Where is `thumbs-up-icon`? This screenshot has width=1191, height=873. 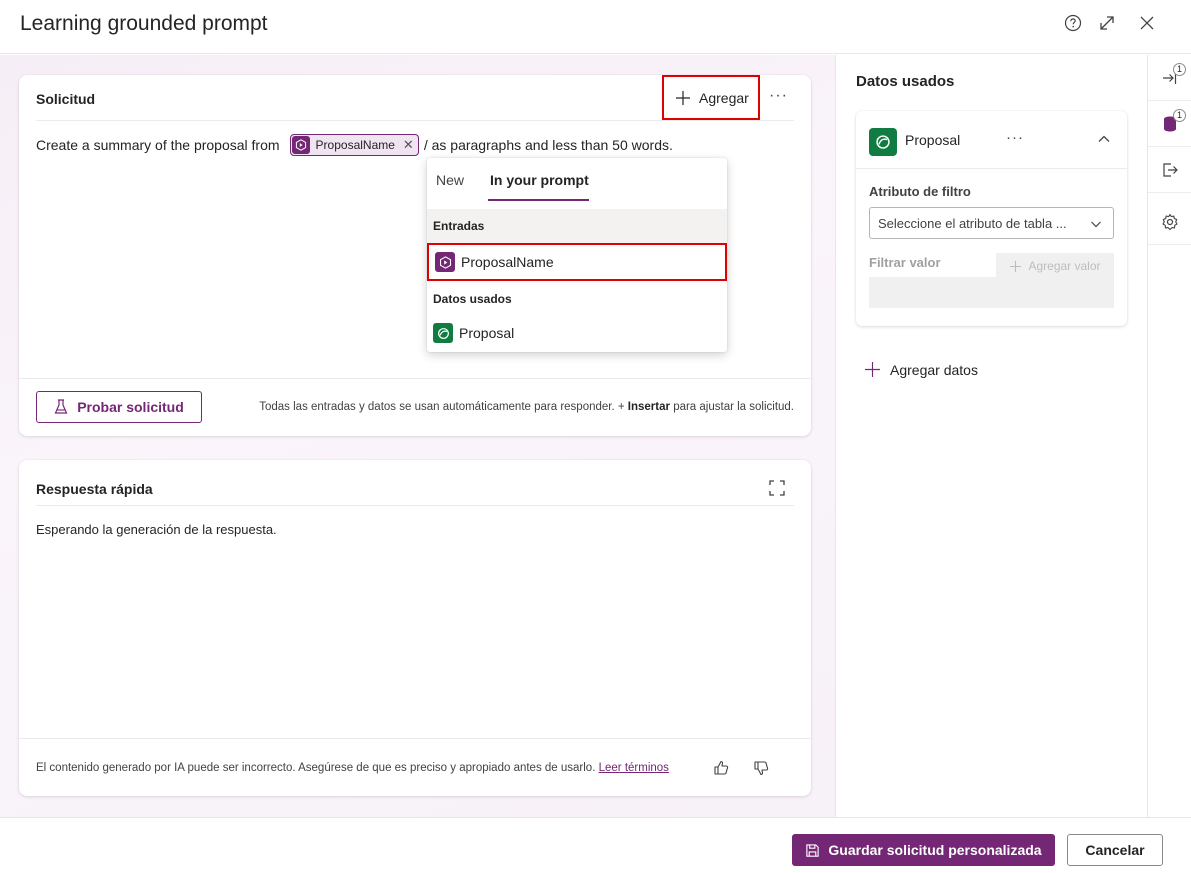
thumbs-up-icon is located at coordinates (721, 768).